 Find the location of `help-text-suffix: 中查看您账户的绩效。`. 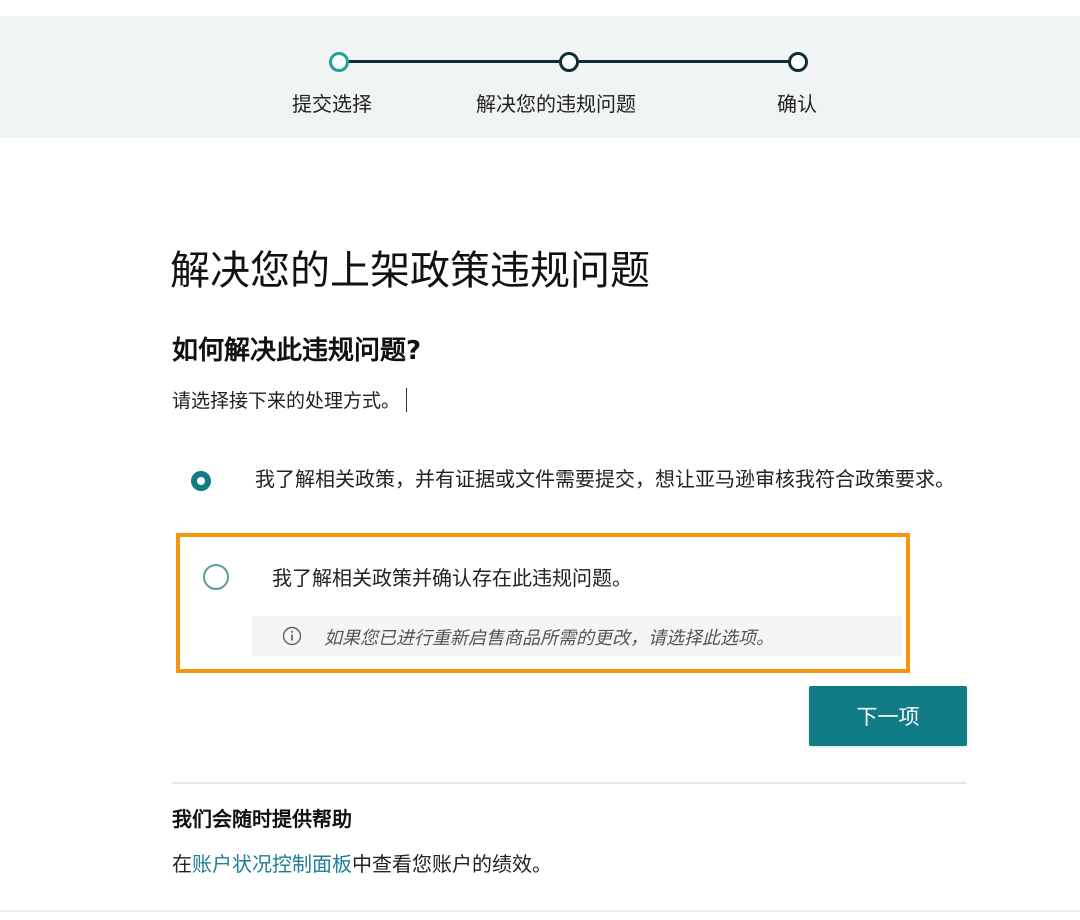

help-text-suffix: 中查看您账户的绩效。 is located at coordinates (452, 864).